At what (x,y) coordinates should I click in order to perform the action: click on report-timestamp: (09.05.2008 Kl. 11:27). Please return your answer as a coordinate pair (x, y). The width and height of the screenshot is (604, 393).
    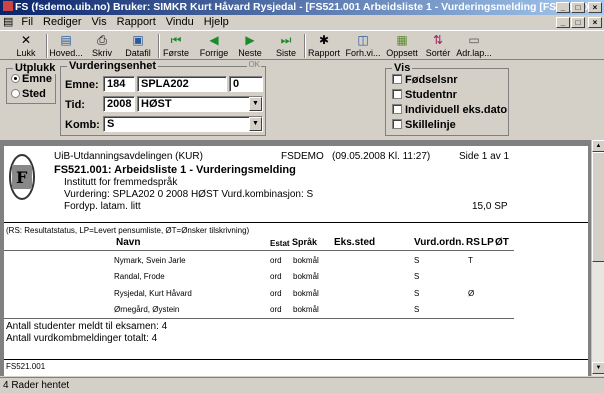
    Looking at the image, I should click on (381, 156).